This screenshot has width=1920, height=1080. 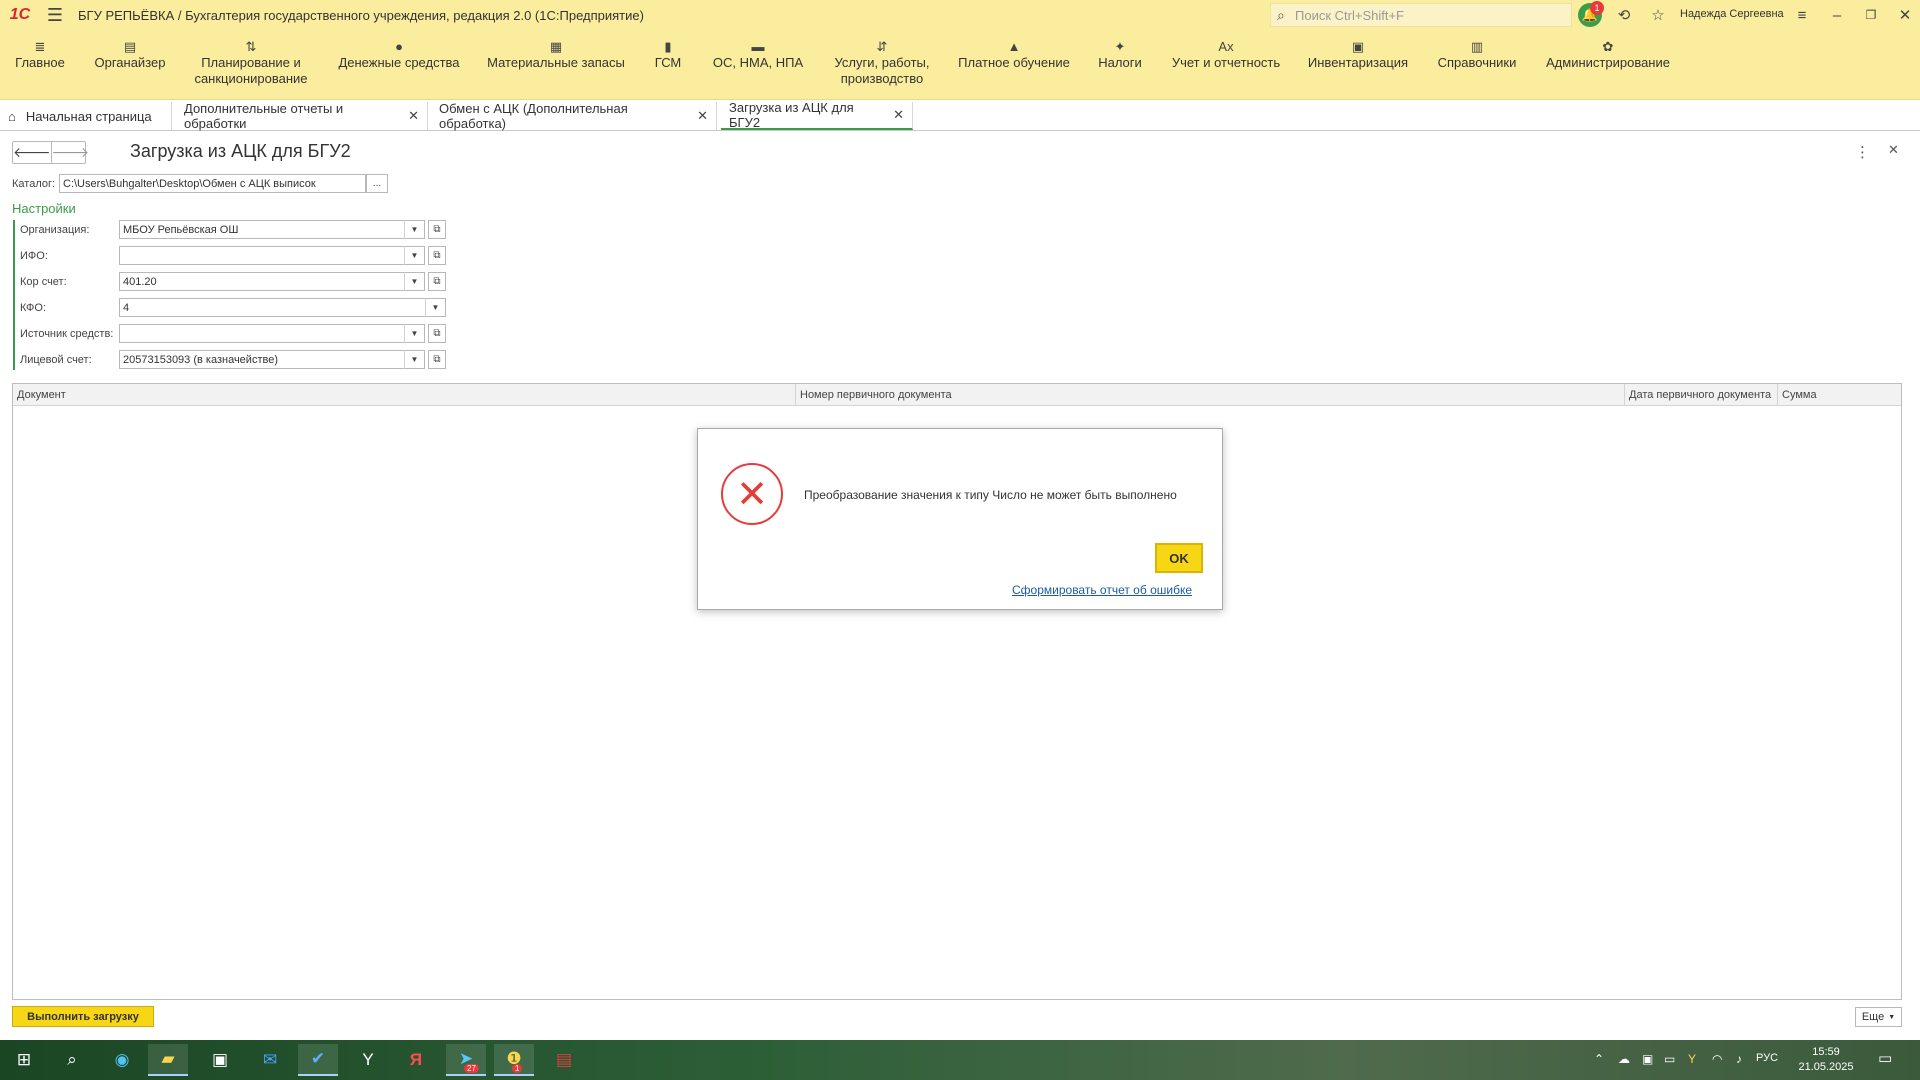 I want to click on grid-icon: ▦, so click(x=556, y=46).